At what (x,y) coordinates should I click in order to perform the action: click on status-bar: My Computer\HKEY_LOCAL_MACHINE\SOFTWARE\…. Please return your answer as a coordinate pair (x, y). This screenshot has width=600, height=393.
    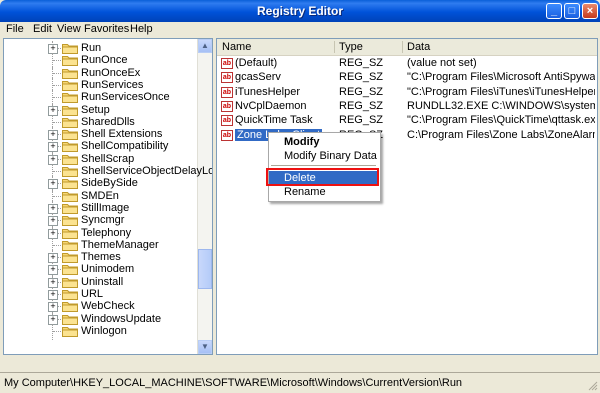
    Looking at the image, I should click on (300, 382).